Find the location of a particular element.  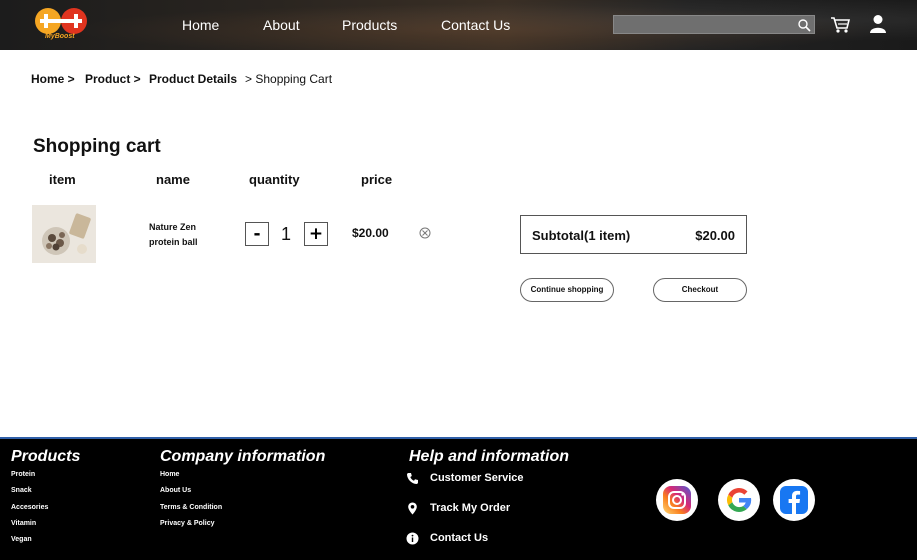

search-icon is located at coordinates (804, 25).